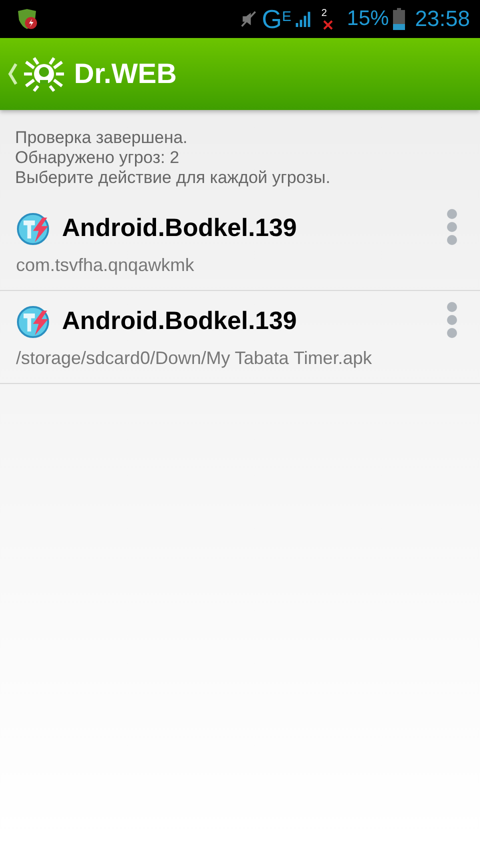 The image size is (480, 854). I want to click on threat-path: /storage/sdcard0/Down/My Tabata Timer.apk, so click(194, 358).